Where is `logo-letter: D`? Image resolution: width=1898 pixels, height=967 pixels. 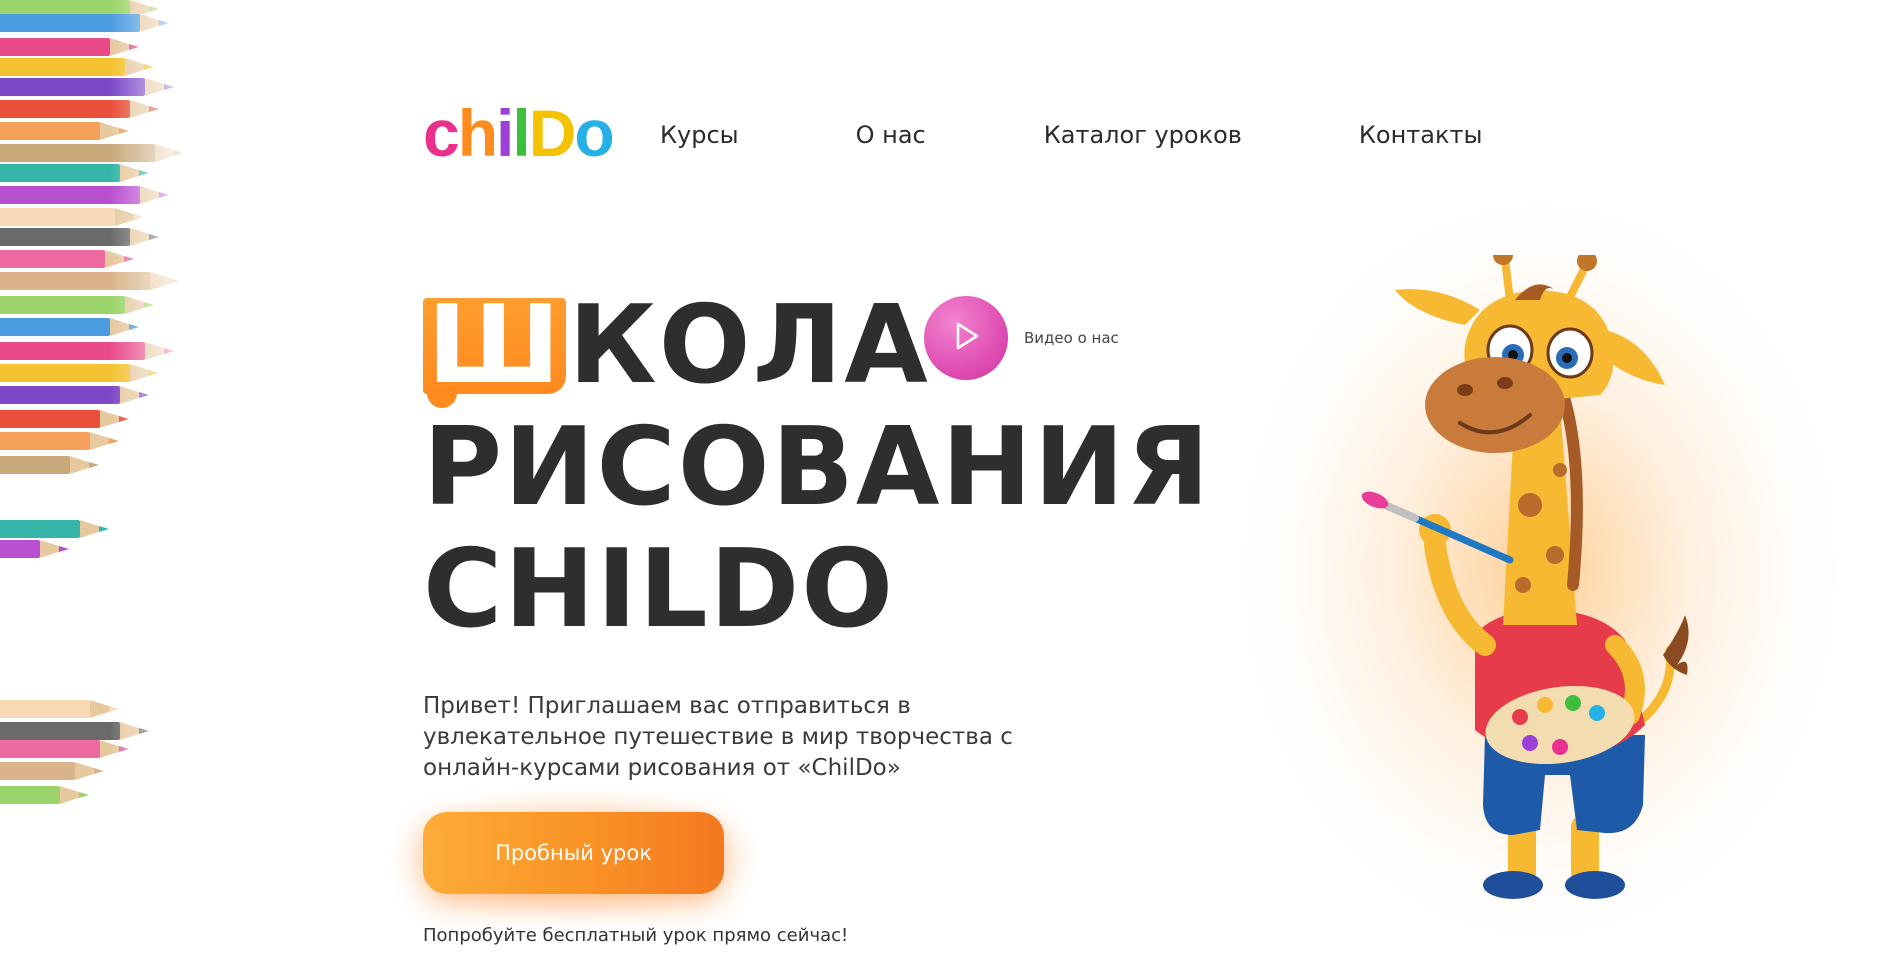 logo-letter: D is located at coordinates (552, 133).